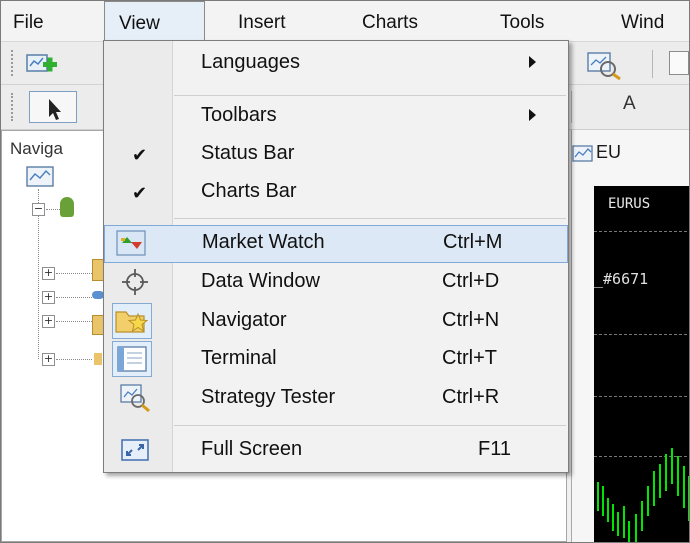 Image resolution: width=690 pixels, height=543 pixels. Describe the element at coordinates (135, 398) in the screenshot. I see `strategy-tester-icon` at that location.